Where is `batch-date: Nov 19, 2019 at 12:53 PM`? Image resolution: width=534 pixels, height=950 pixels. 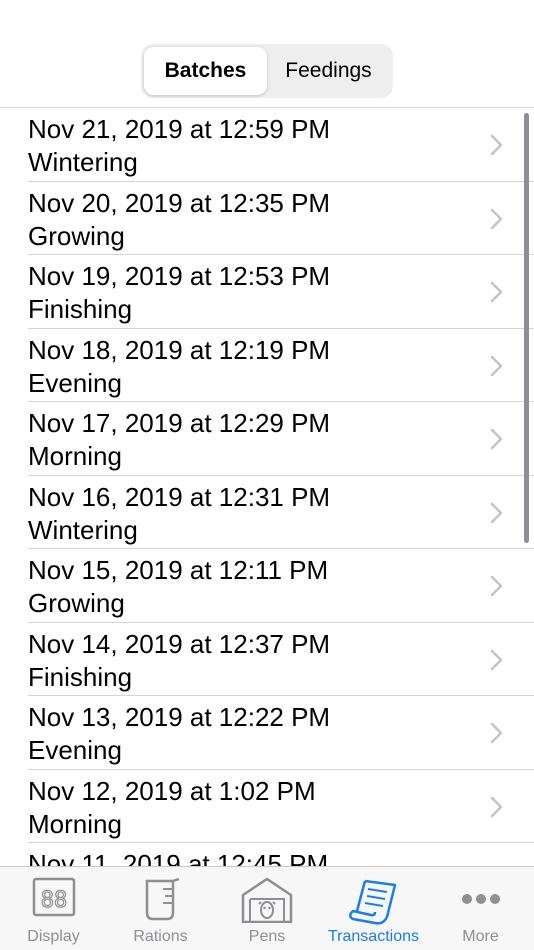
batch-date: Nov 19, 2019 at 12:53 PM is located at coordinates (179, 276).